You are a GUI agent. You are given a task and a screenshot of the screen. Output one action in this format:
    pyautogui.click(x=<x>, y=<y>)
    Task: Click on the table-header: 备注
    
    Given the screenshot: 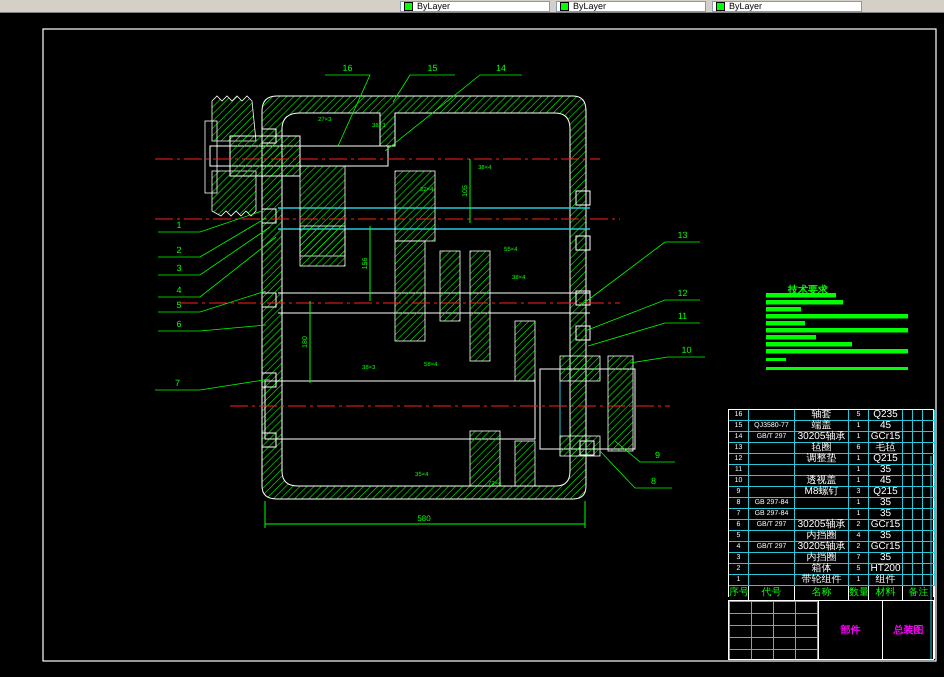 What is the action you would take?
    pyautogui.click(x=919, y=593)
    